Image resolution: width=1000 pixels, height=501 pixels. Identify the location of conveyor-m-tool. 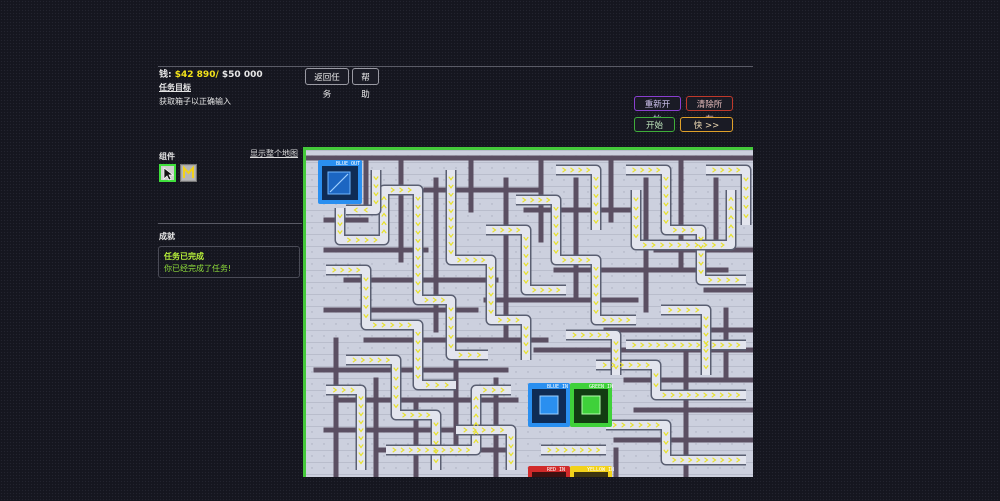
(188, 173).